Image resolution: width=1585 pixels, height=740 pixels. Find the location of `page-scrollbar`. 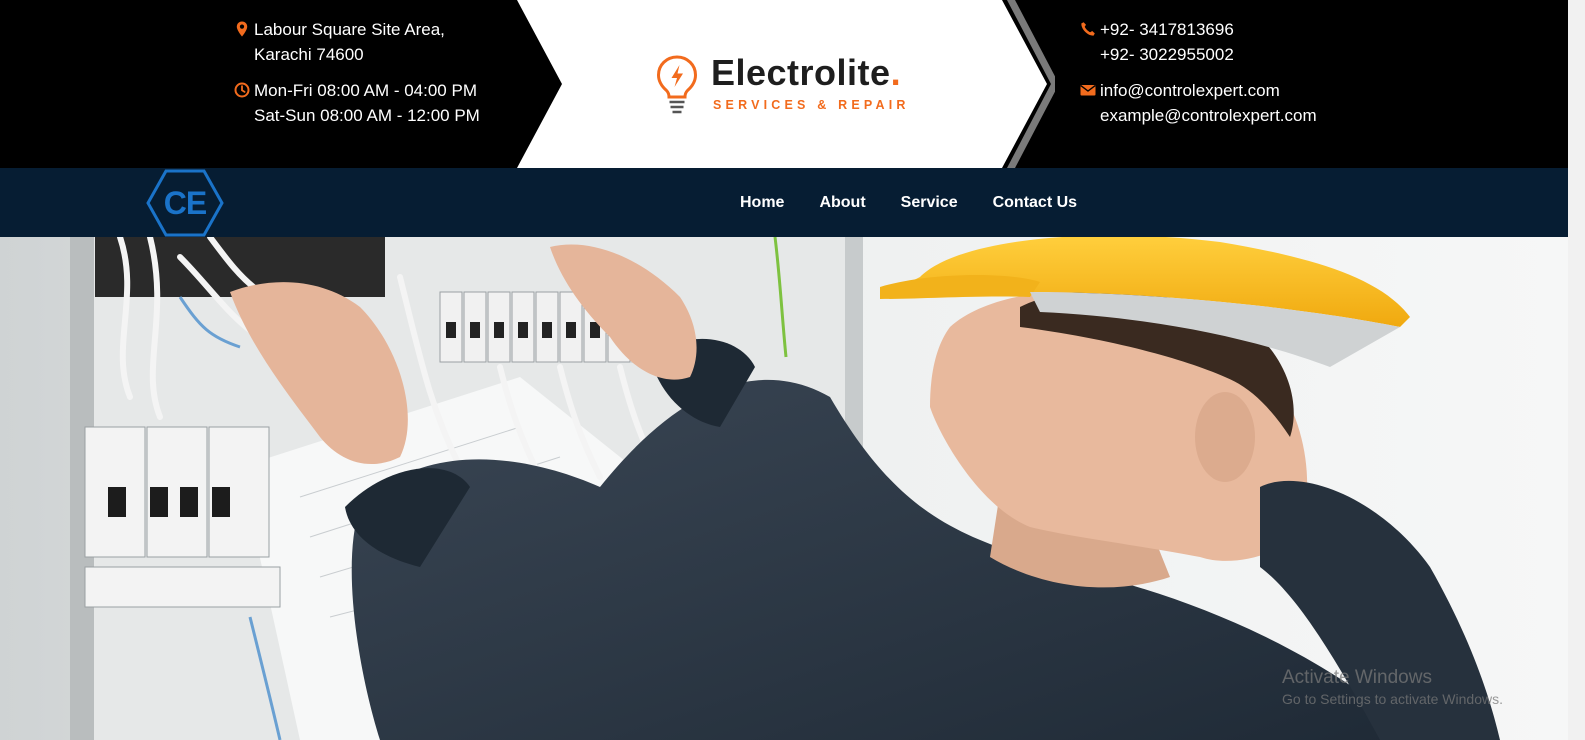

page-scrollbar is located at coordinates (1576, 370).